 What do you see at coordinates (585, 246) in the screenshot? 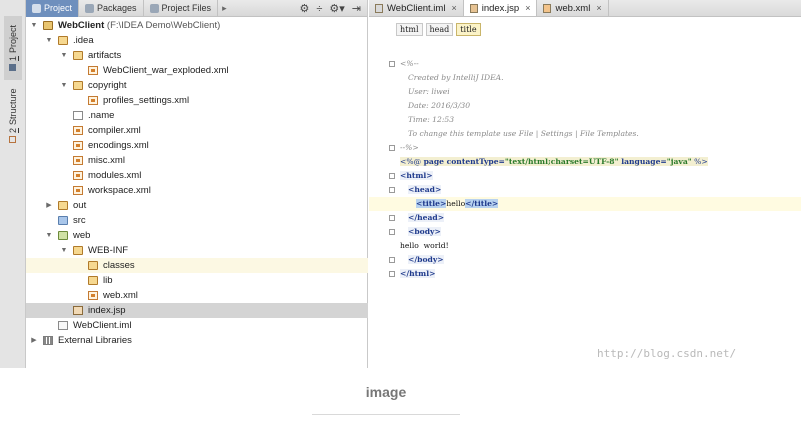
I see `code-line: hello world!` at bounding box center [585, 246].